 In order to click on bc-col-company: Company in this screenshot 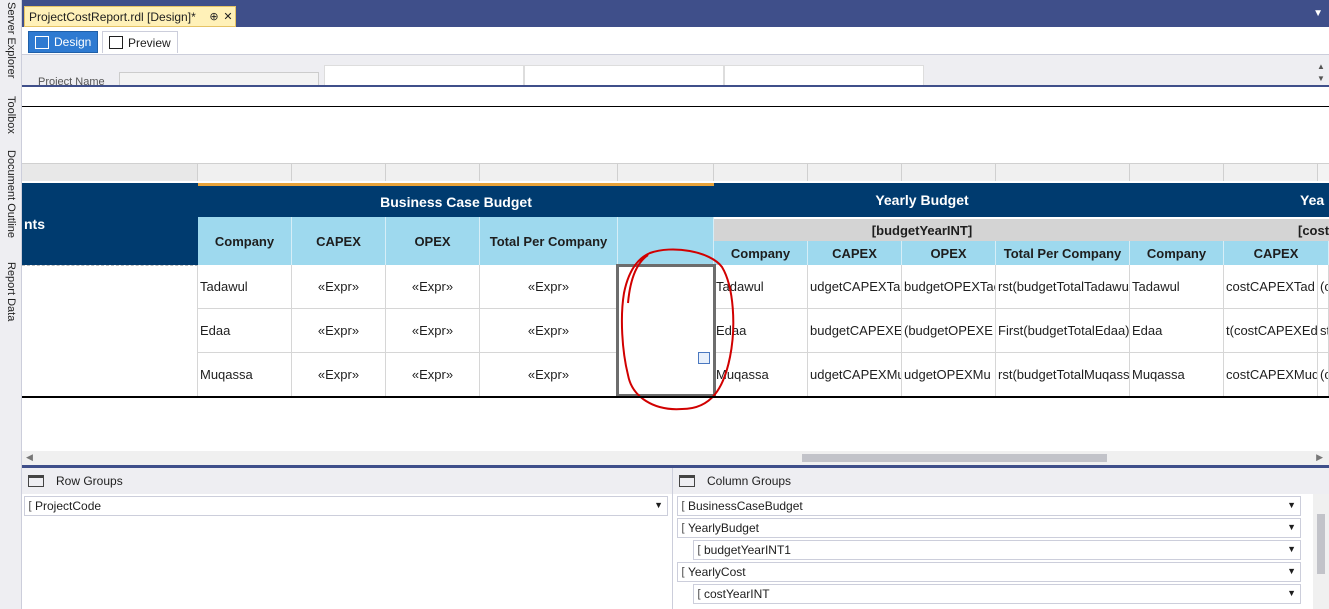, I will do `click(245, 241)`.